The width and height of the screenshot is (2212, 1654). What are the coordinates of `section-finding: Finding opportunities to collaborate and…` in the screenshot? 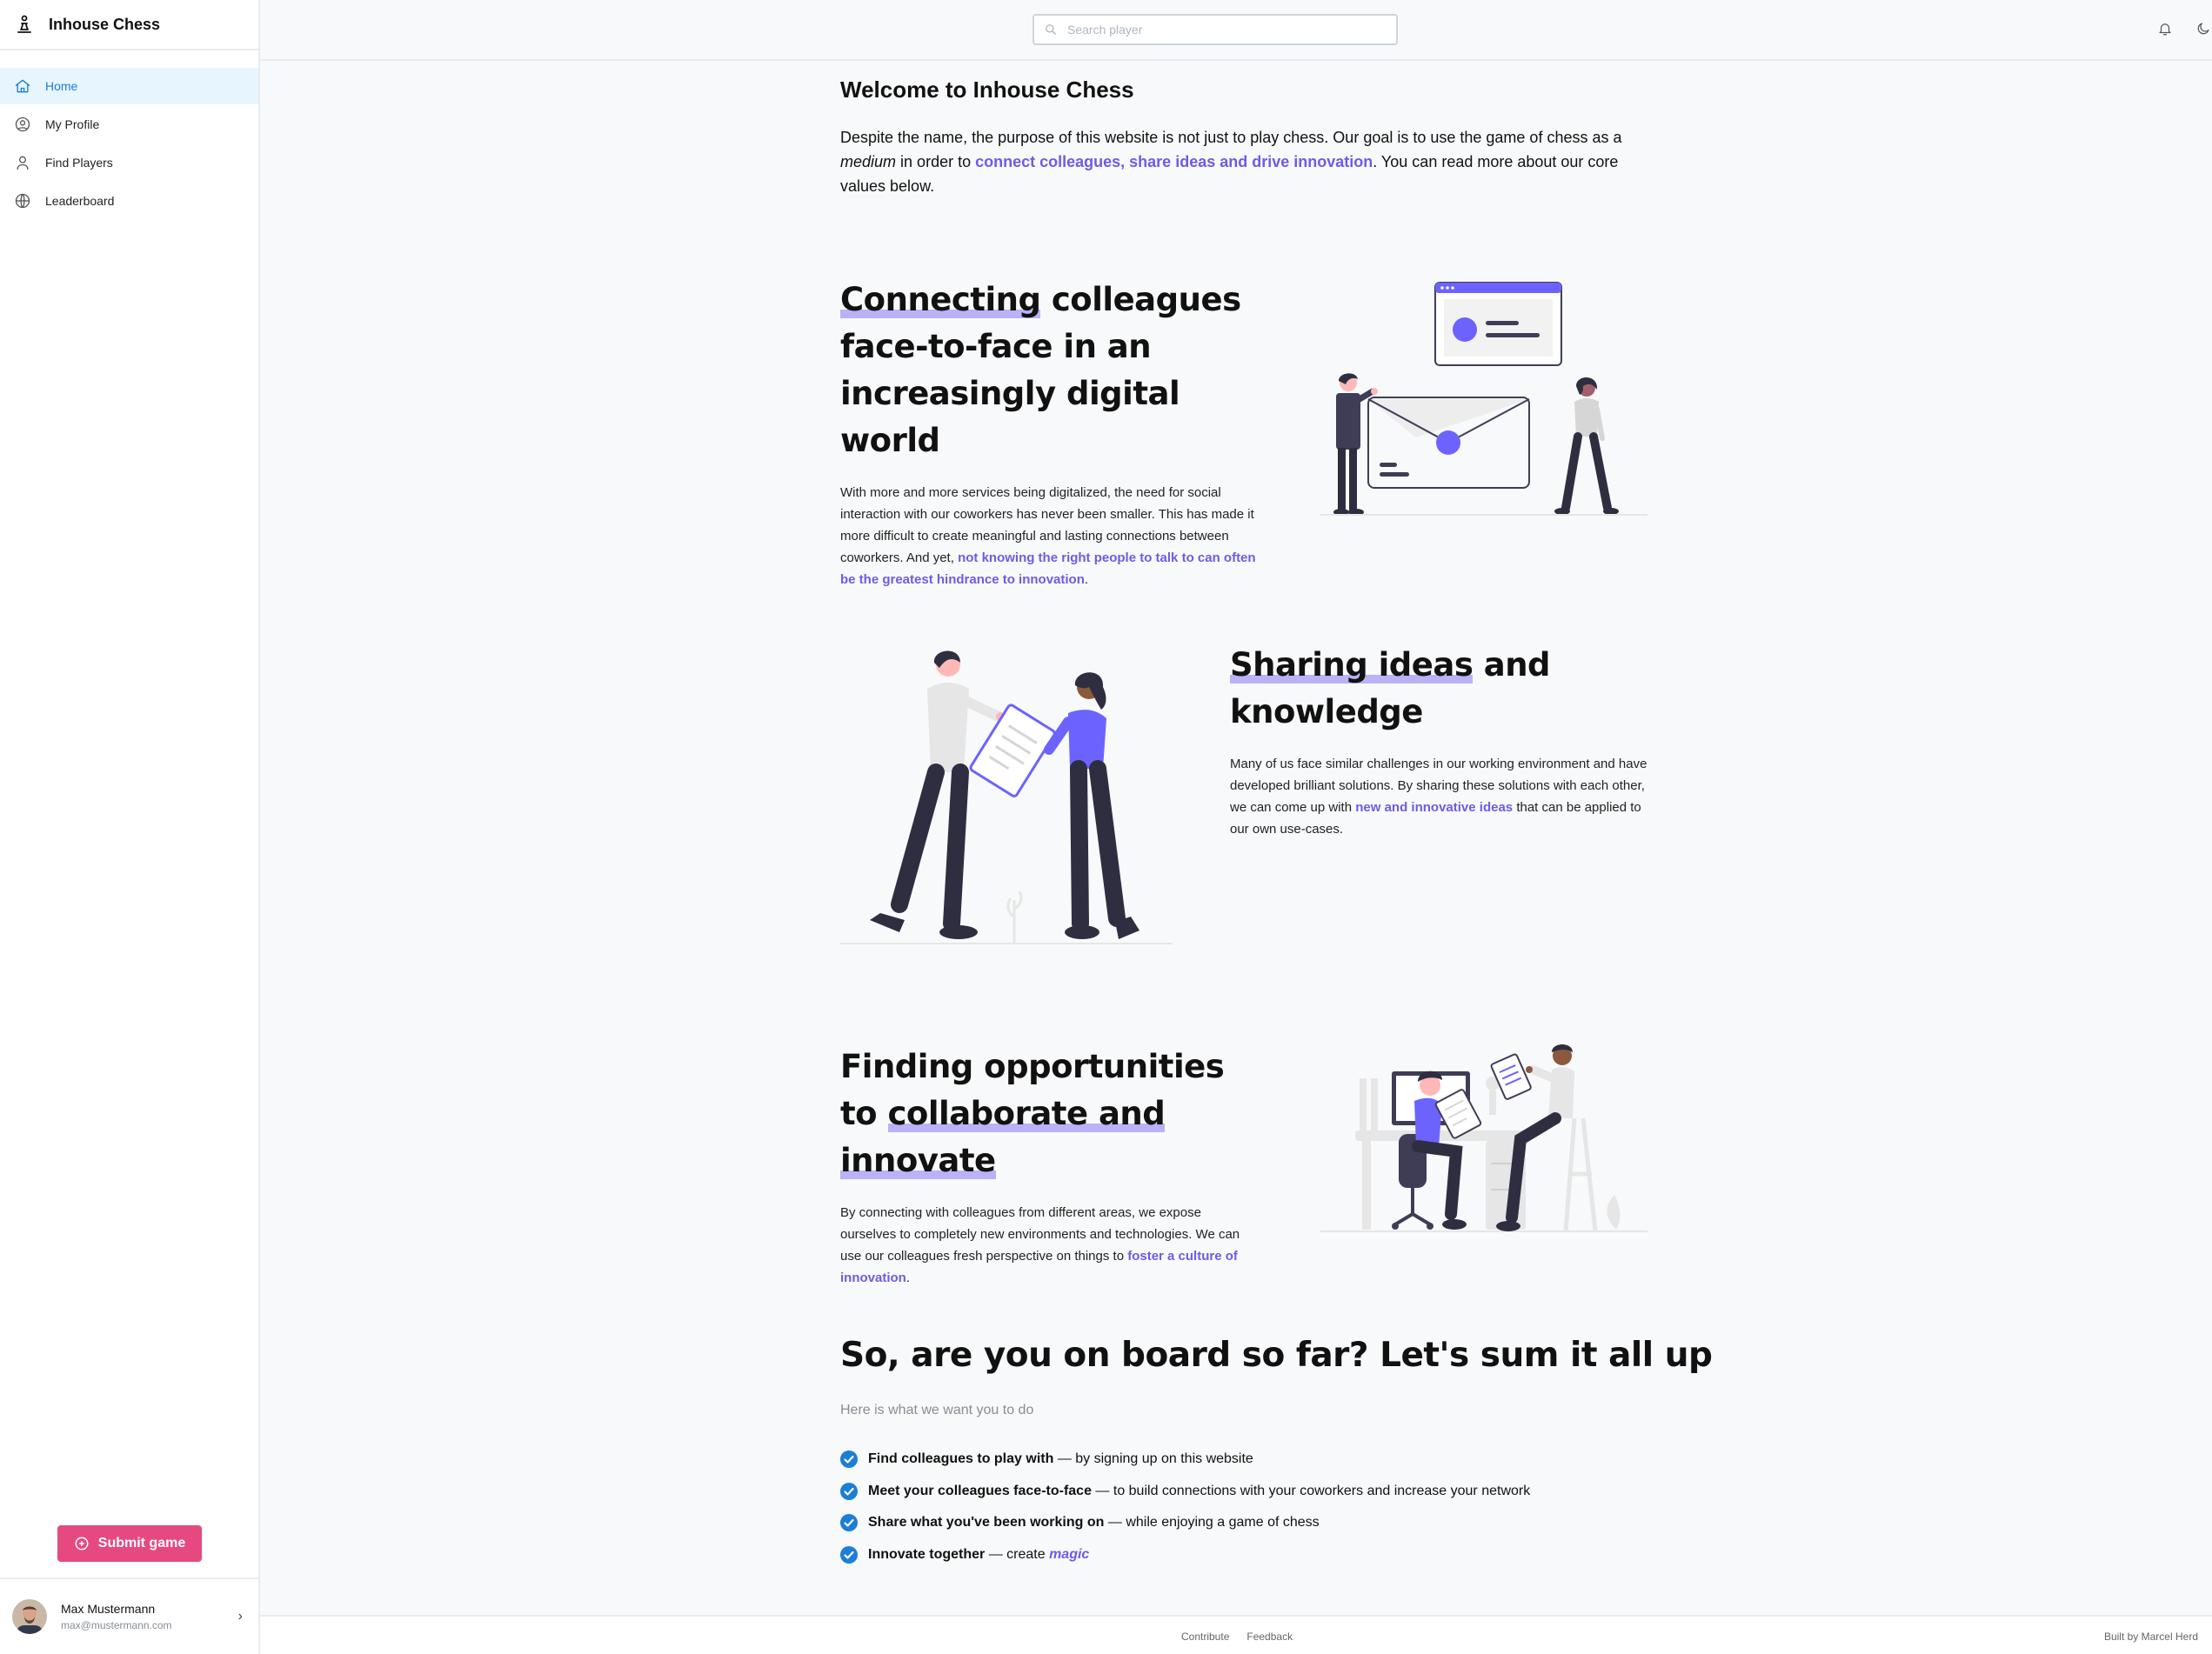 It's located at (1049, 1166).